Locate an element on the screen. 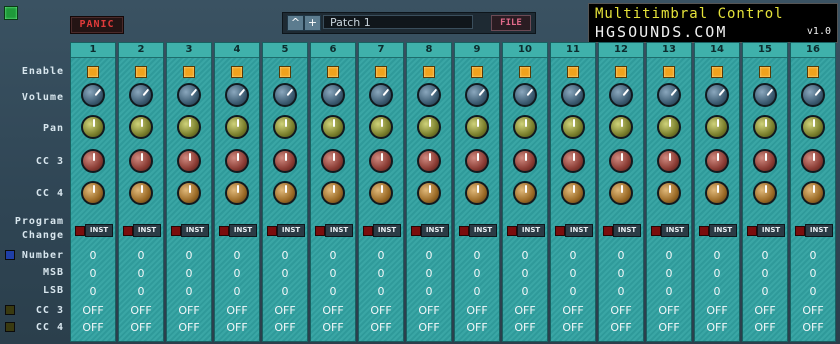  patch-up-button: ^ is located at coordinates (295, 23).